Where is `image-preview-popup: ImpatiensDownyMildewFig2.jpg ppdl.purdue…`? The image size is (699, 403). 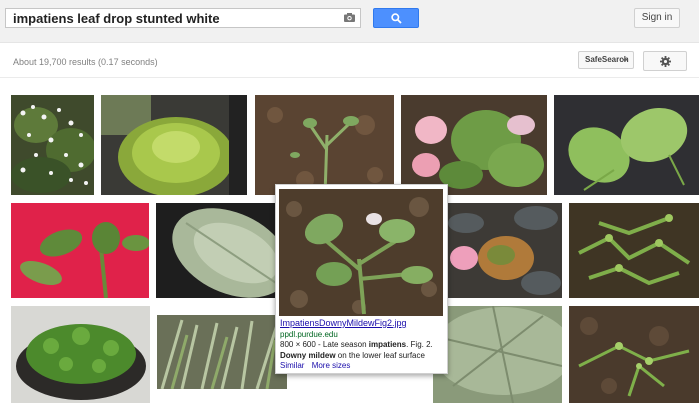
image-preview-popup: ImpatiensDownyMildewFig2.jpg ppdl.purdue… is located at coordinates (361, 279).